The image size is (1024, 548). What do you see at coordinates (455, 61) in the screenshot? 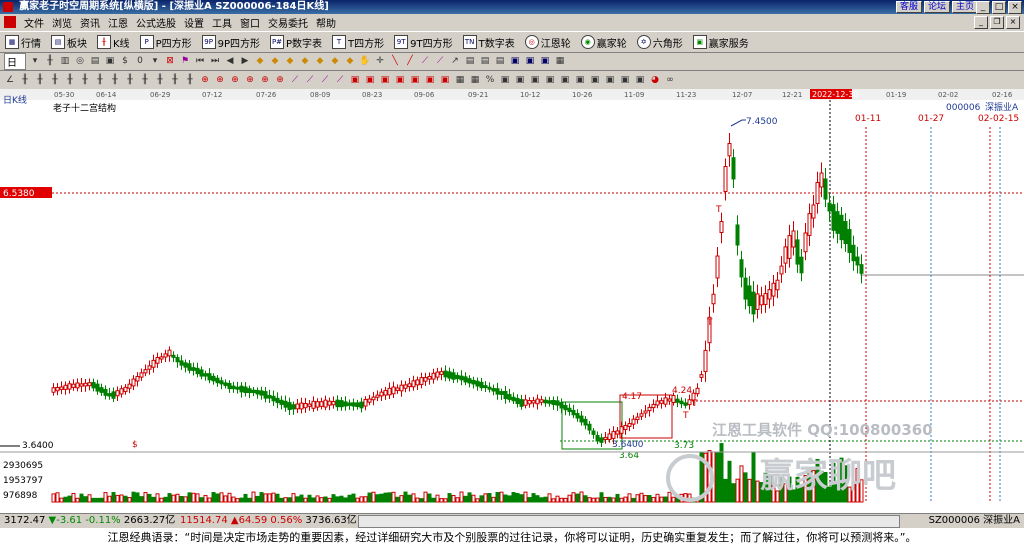
I see `arrow-icon: ↗` at bounding box center [455, 61].